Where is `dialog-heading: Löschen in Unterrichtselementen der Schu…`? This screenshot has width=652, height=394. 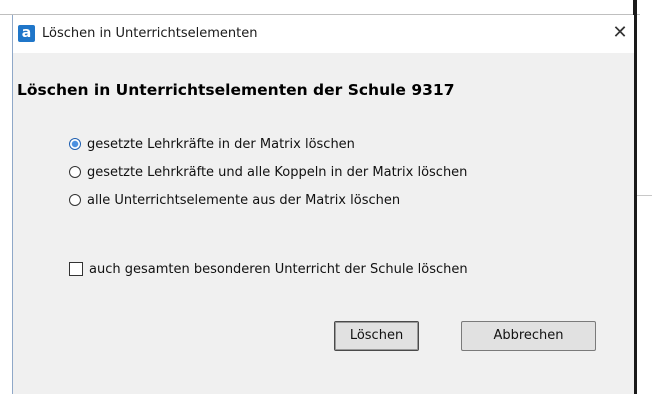 dialog-heading: Löschen in Unterrichtselementen der Schu… is located at coordinates (236, 90).